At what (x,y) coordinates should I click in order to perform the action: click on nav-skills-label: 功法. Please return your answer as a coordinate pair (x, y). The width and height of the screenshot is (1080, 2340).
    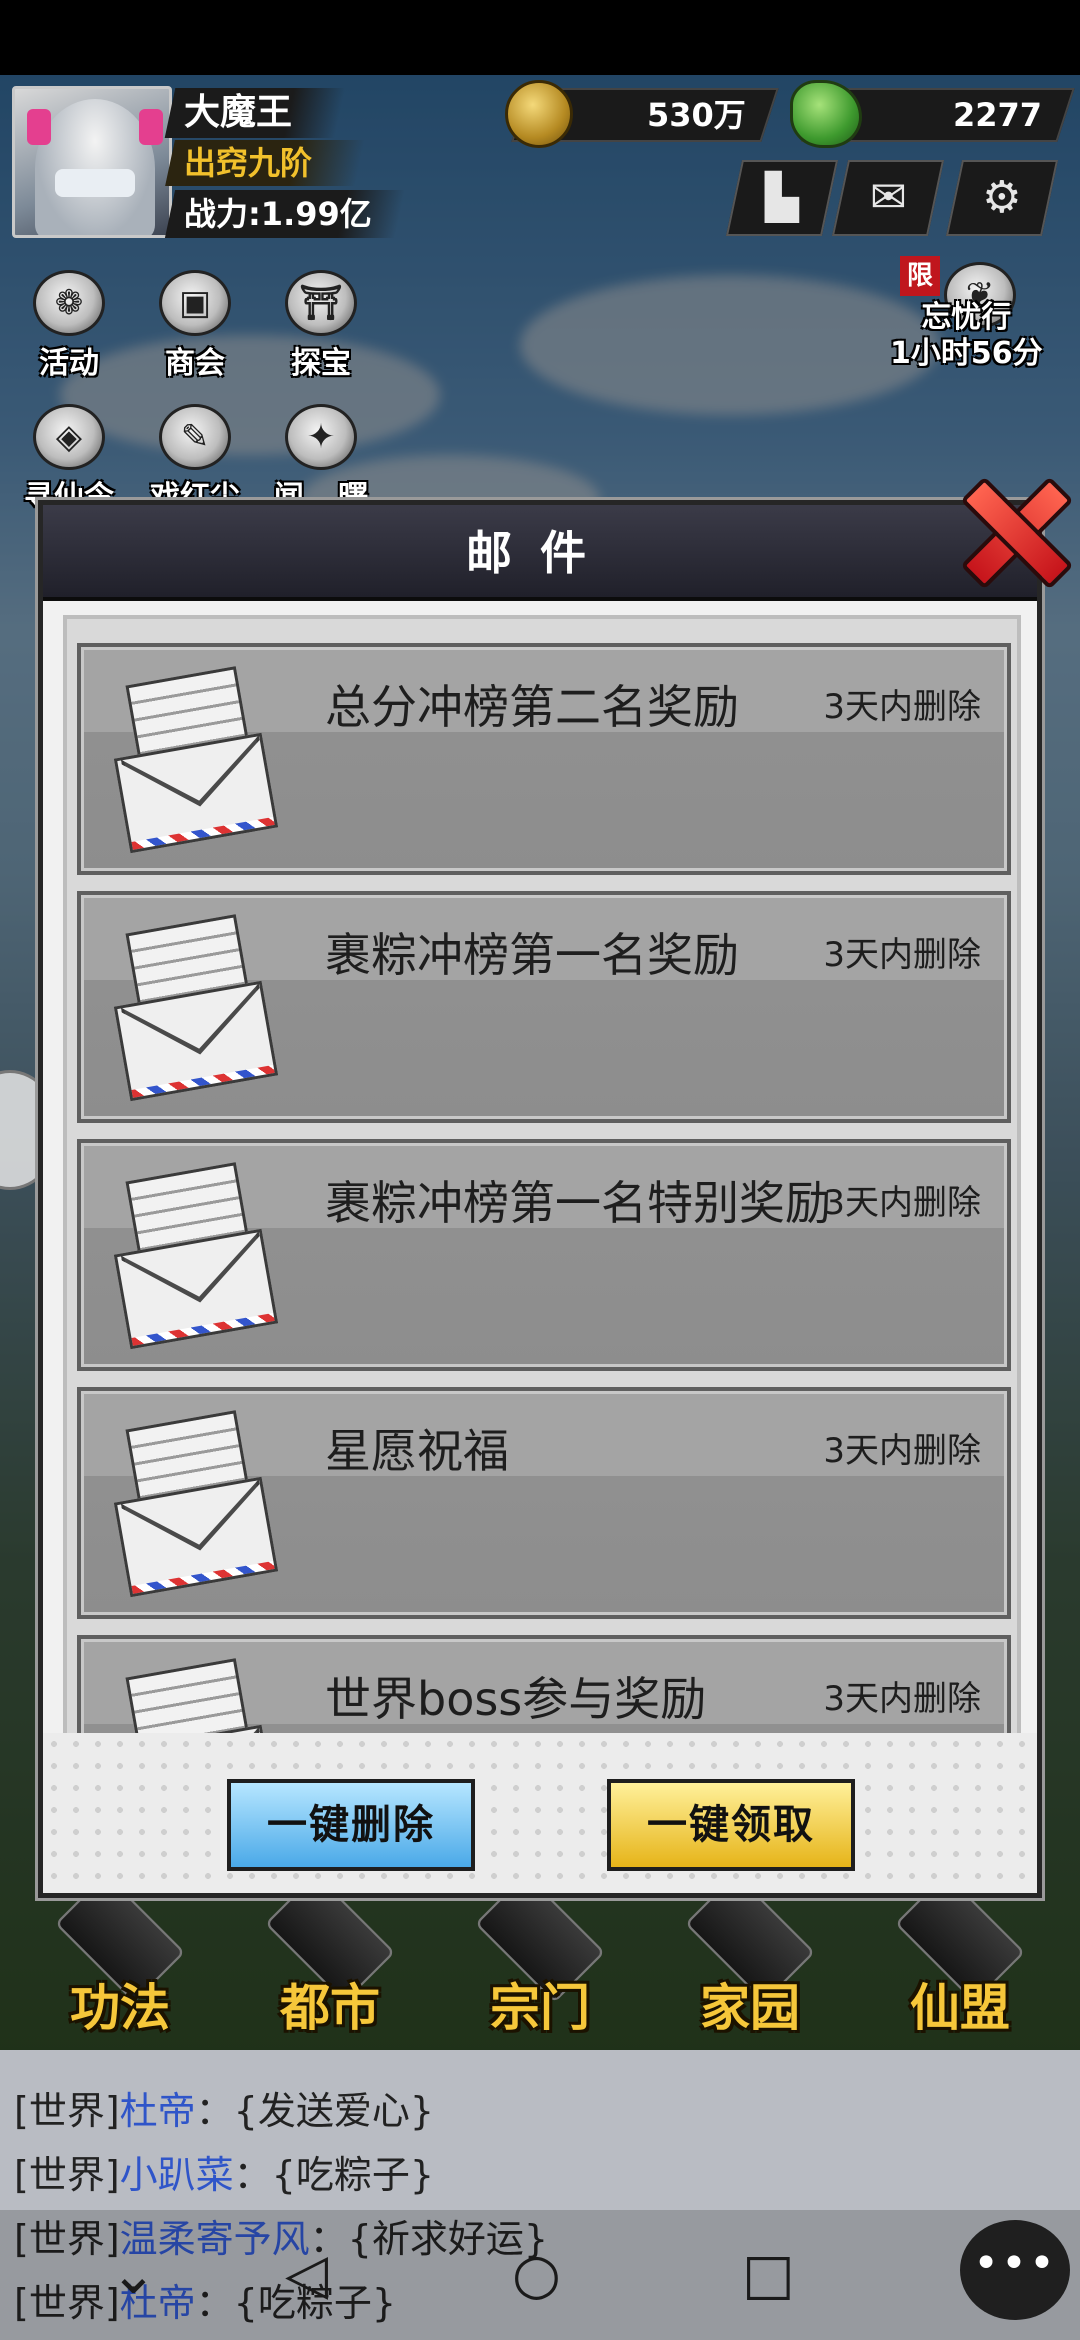
    Looking at the image, I should click on (120, 2008).